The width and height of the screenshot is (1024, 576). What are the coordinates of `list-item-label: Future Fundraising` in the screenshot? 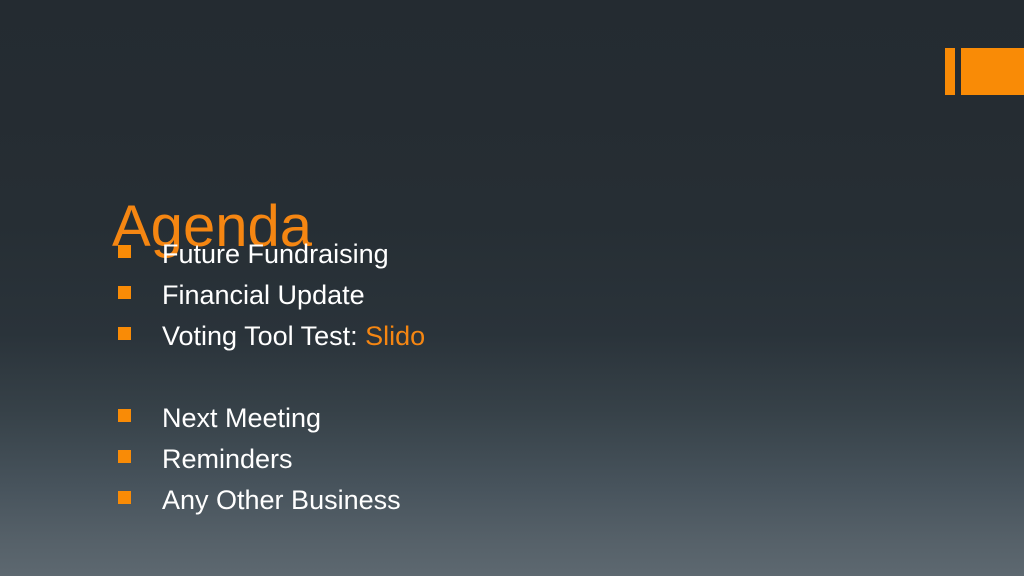 It's located at (275, 254).